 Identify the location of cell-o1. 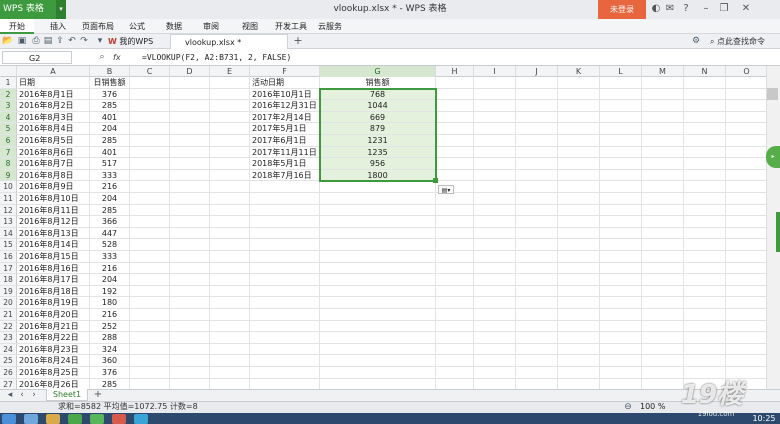
(746, 83).